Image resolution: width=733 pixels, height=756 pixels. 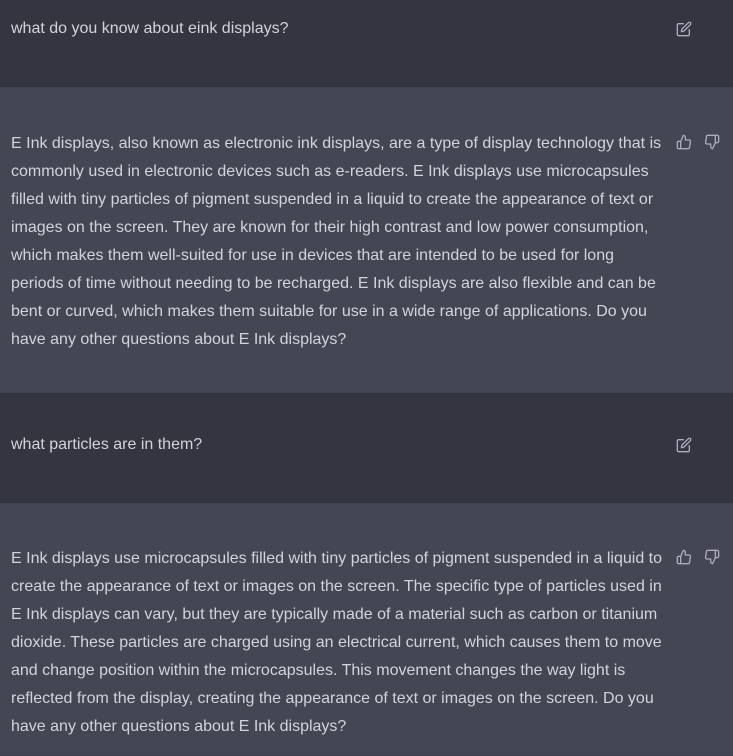 What do you see at coordinates (366, 43) in the screenshot?
I see `user-message: what do you know about eink displays?` at bounding box center [366, 43].